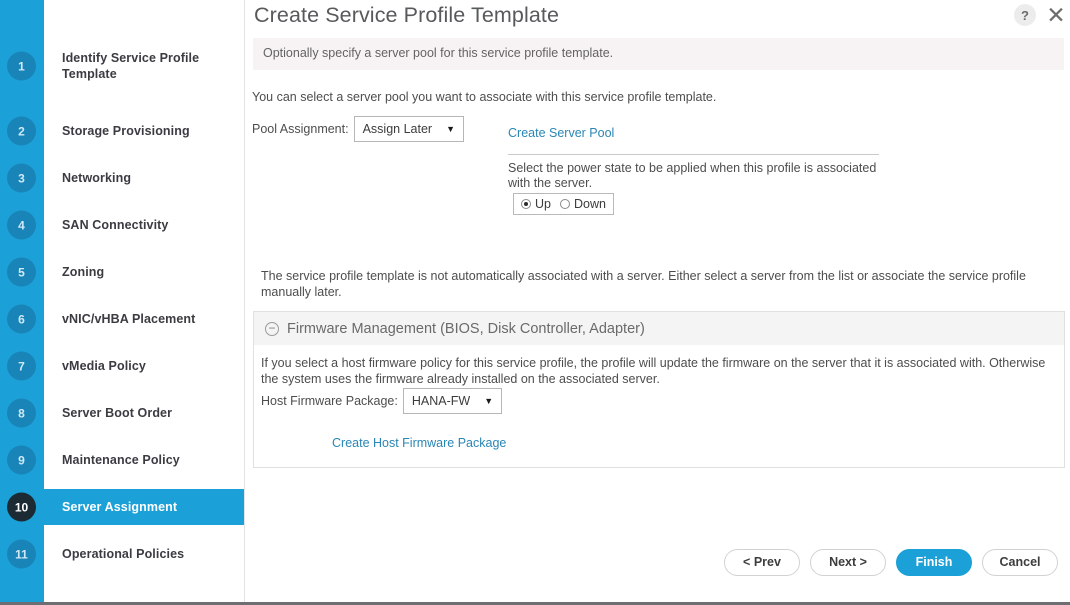  I want to click on create-host-firmware-package-link: Create Host Firmware Package, so click(419, 443).